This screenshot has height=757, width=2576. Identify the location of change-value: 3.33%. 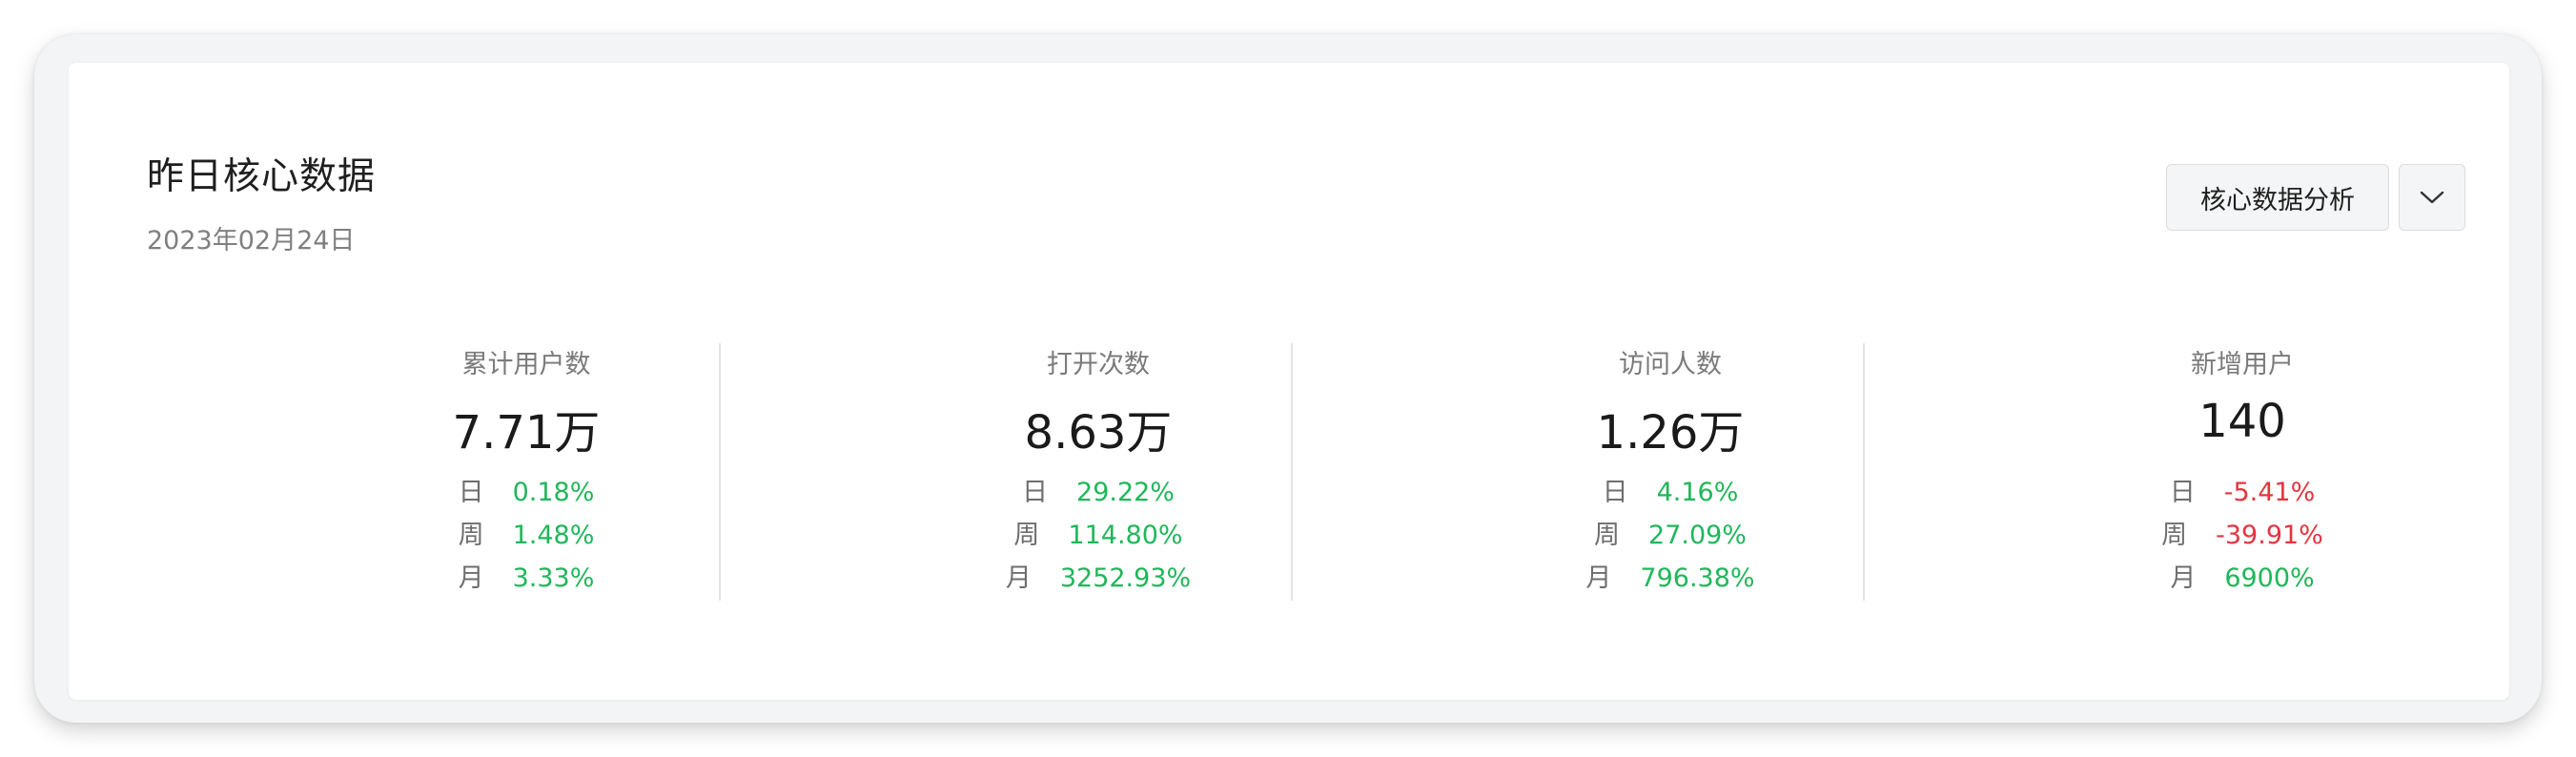
(554, 578).